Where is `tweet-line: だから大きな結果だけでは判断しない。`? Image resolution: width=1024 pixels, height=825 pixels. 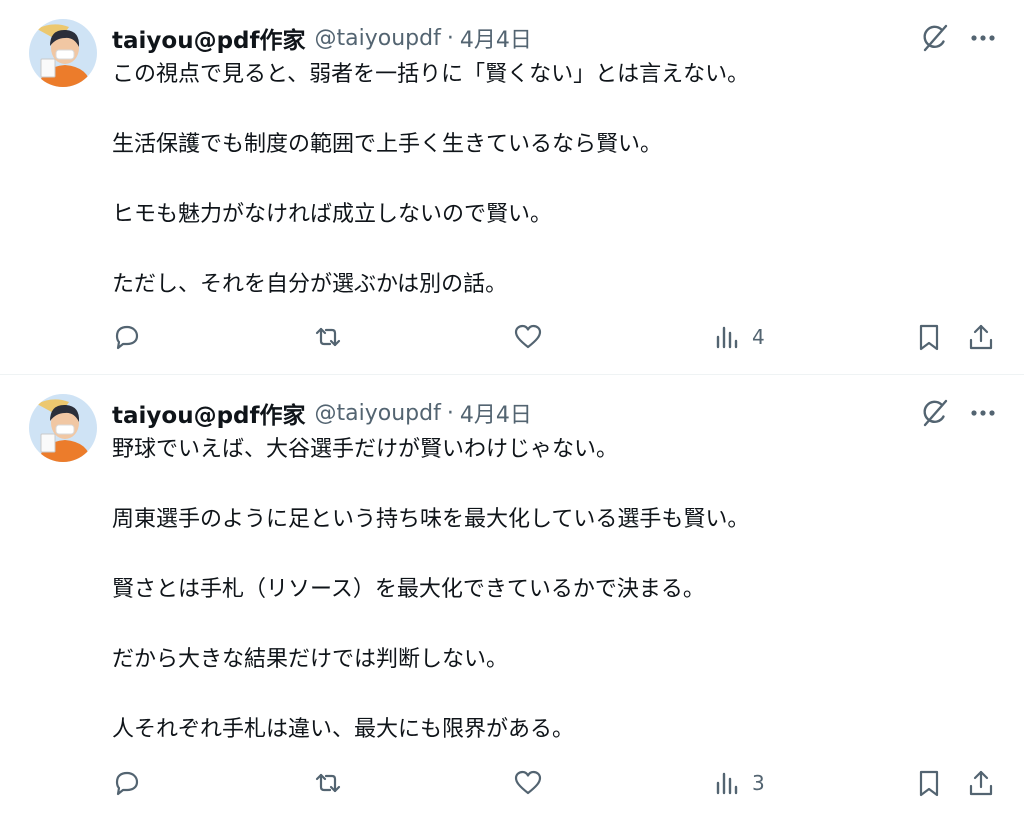 tweet-line: だから大きな結果だけでは判断しない。 is located at coordinates (310, 659).